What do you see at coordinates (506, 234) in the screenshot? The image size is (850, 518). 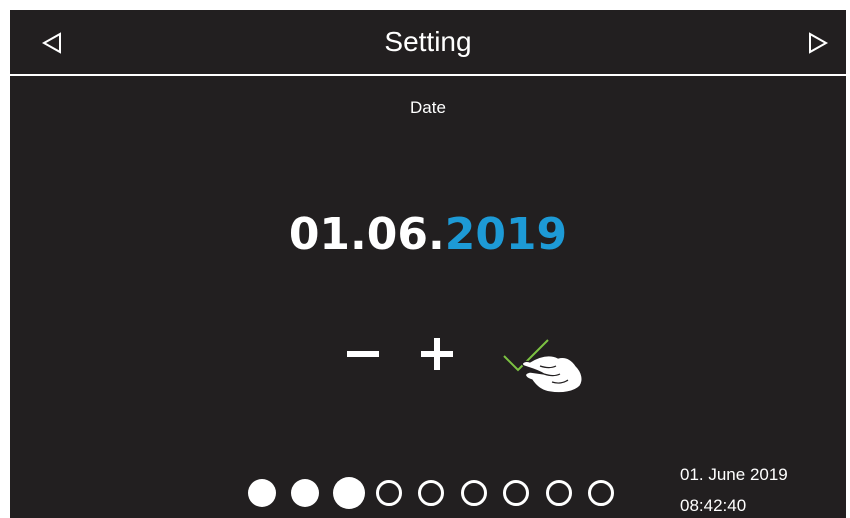 I see `date-year-selected: 2019` at bounding box center [506, 234].